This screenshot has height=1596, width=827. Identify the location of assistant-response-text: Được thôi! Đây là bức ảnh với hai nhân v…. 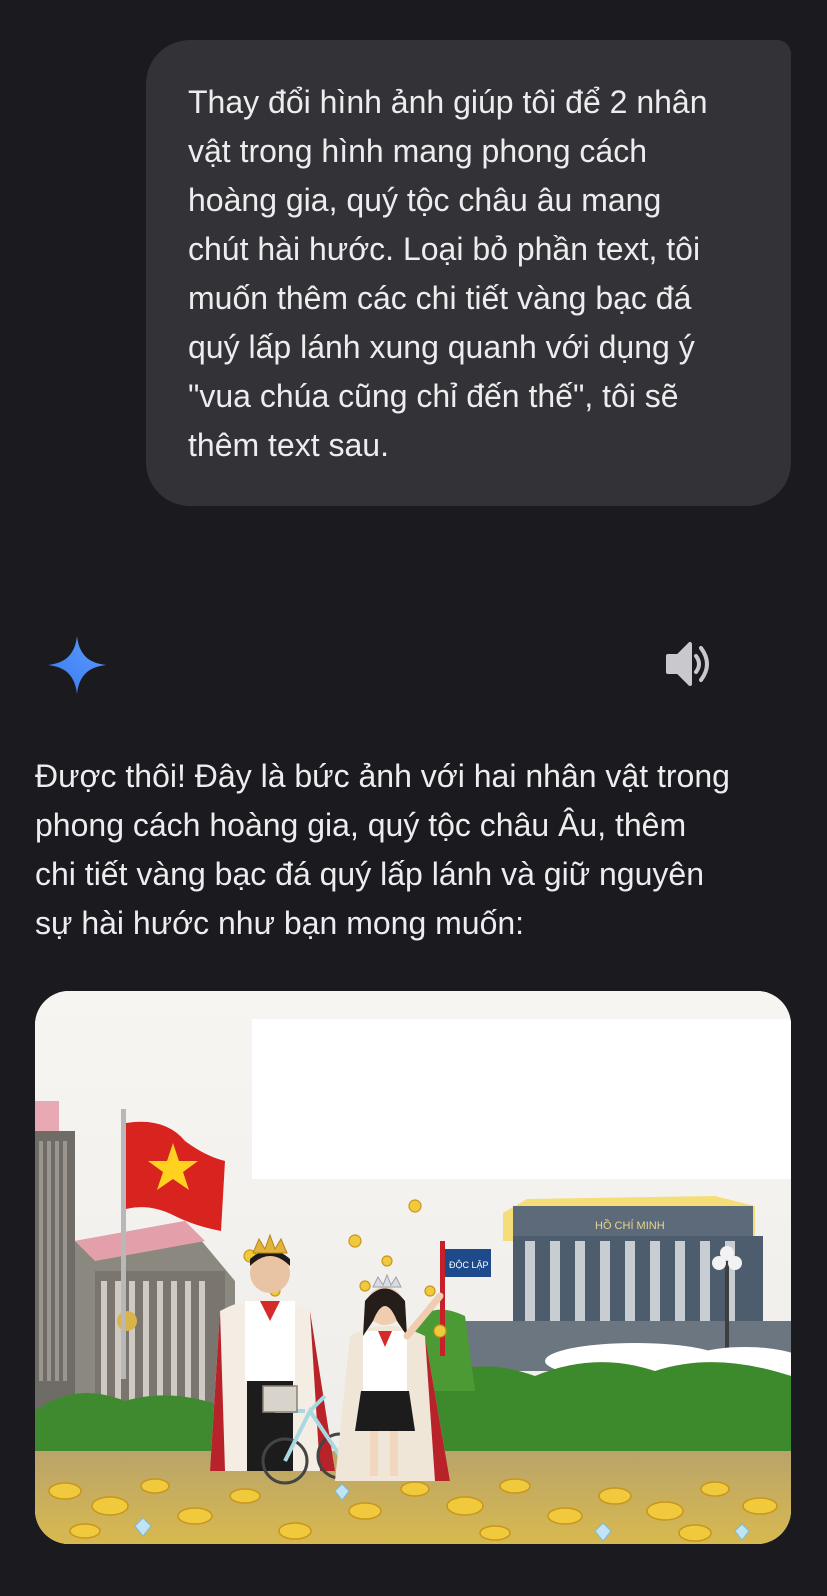
(382, 849).